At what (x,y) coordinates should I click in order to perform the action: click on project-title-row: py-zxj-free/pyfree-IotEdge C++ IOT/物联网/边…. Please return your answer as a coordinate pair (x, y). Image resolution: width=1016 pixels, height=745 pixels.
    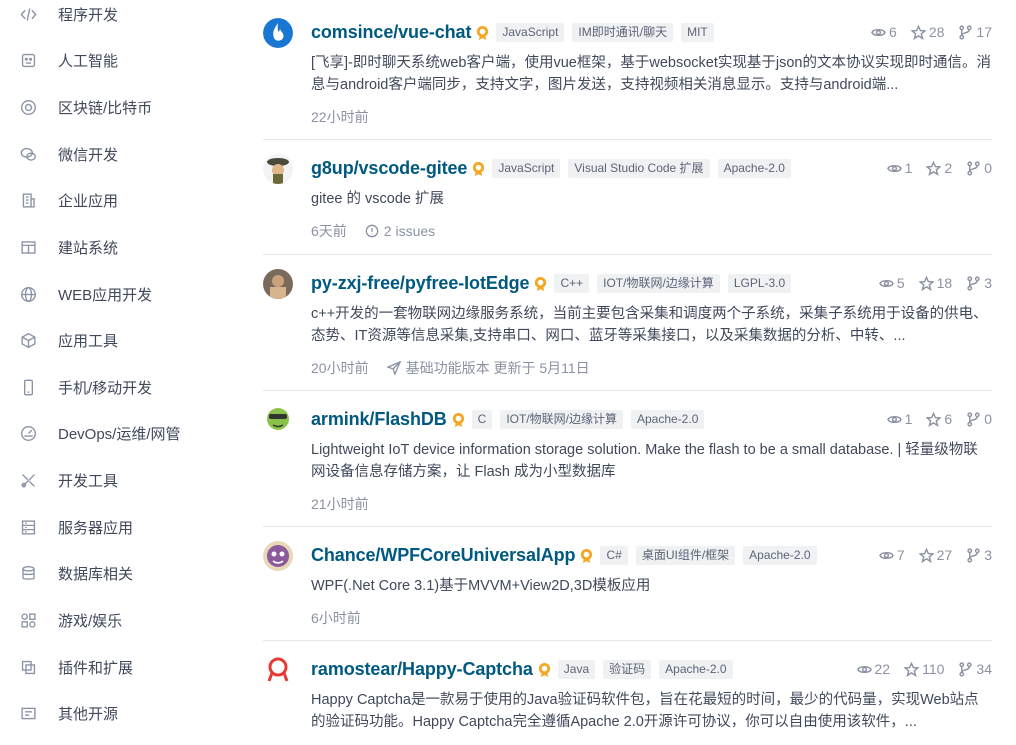
    Looking at the image, I should click on (555, 283).